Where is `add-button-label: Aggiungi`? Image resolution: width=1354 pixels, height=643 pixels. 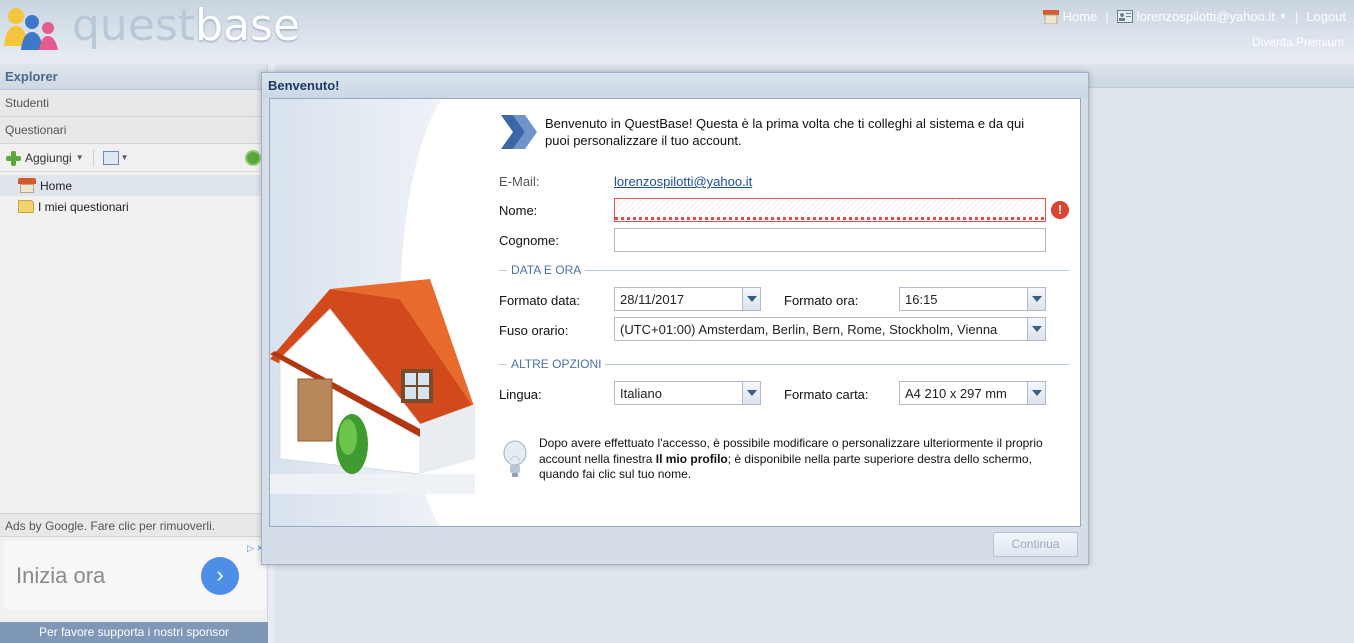 add-button-label: Aggiungi is located at coordinates (48, 157).